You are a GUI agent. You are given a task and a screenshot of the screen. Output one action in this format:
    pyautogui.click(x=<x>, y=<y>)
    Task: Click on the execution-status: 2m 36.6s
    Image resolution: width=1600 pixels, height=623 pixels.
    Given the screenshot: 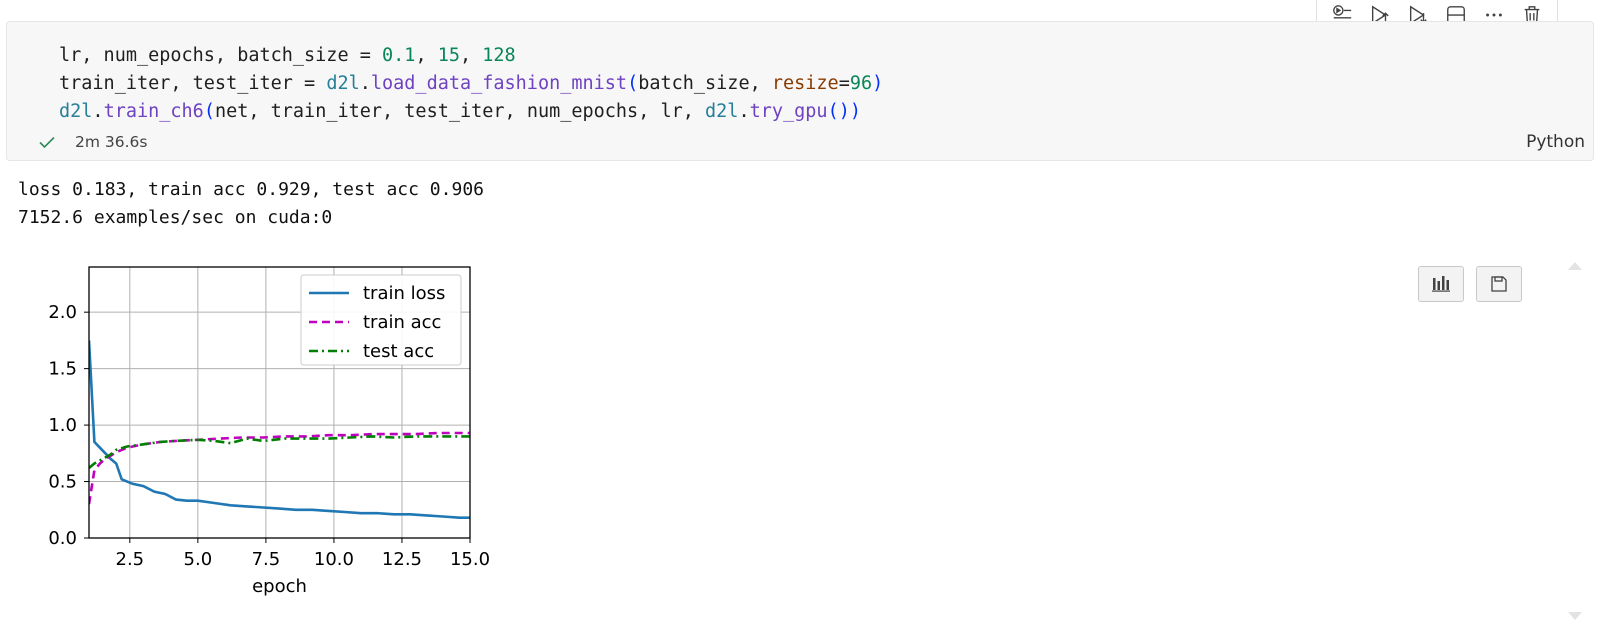 What is the action you would take?
    pyautogui.click(x=92, y=142)
    